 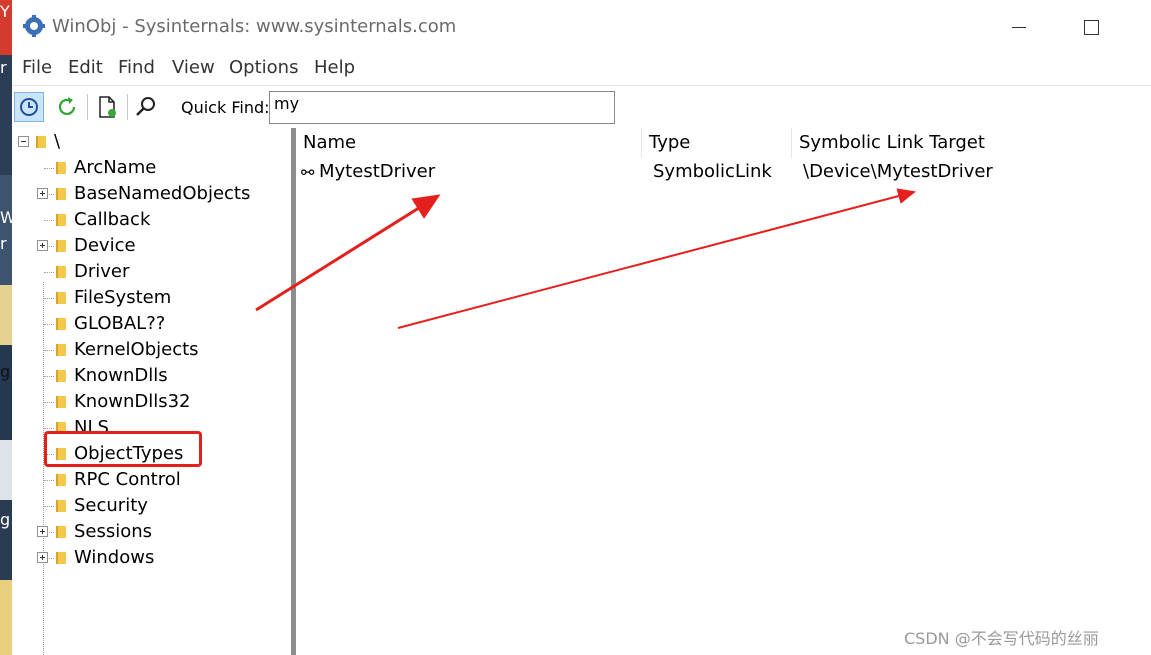 I want to click on tree-item: Windows, so click(x=151, y=559).